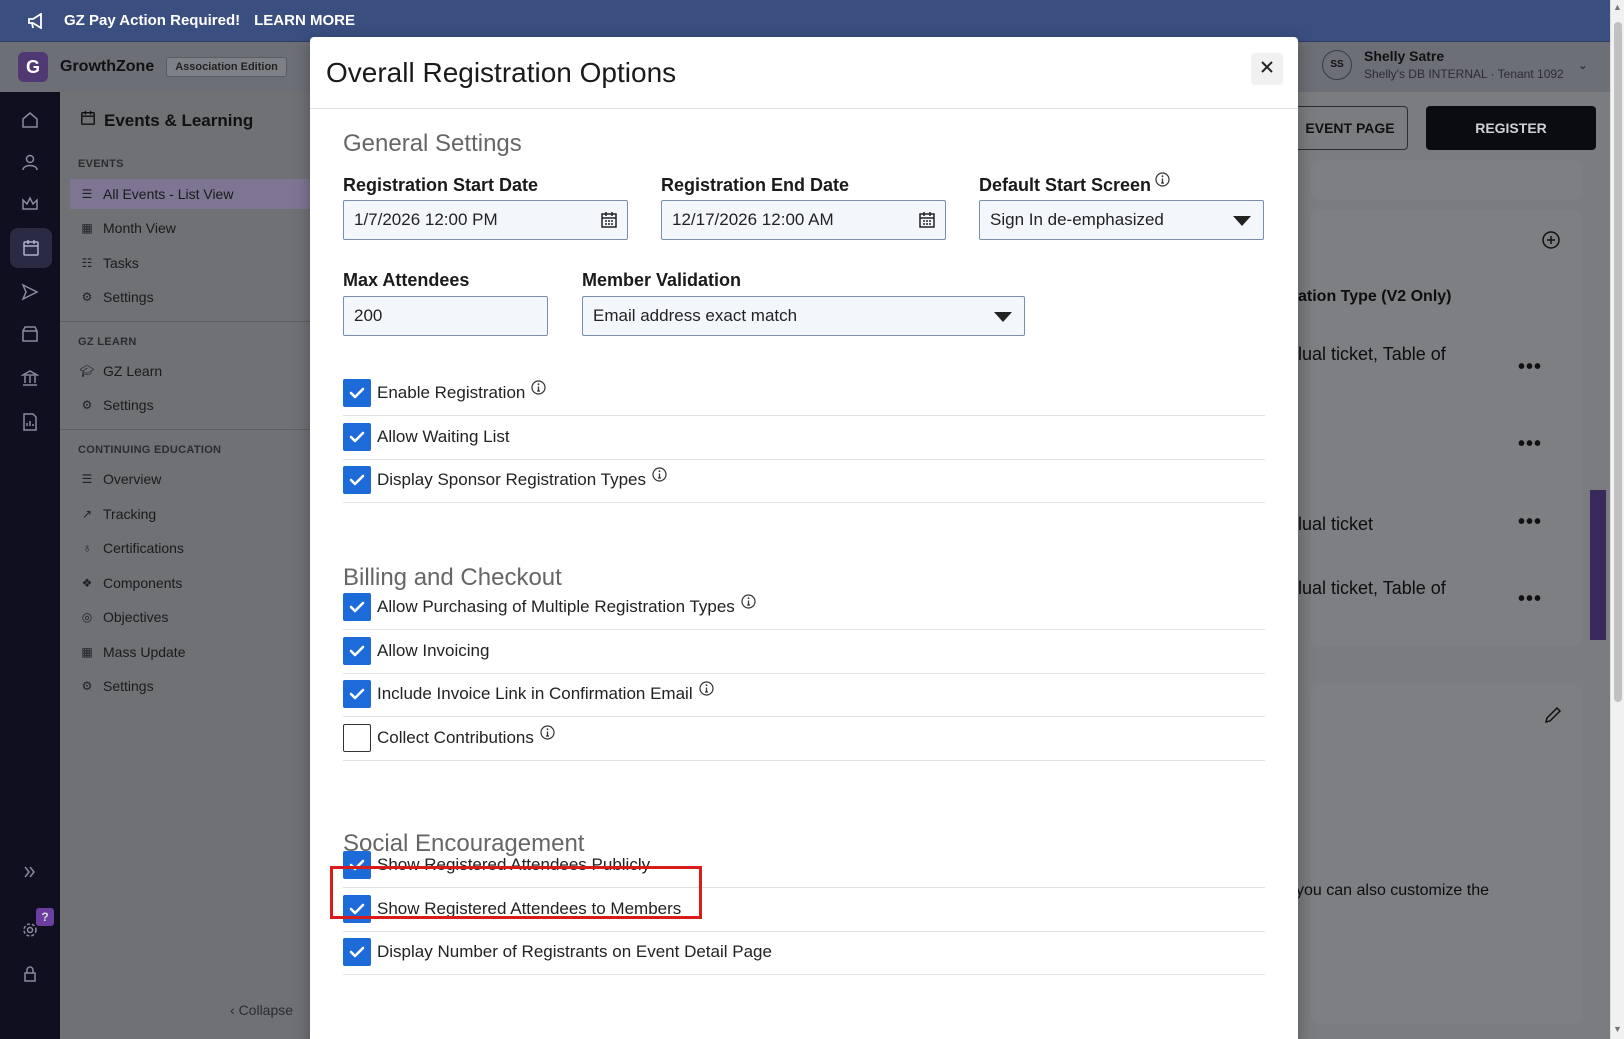  I want to click on send-icon, so click(30, 292).